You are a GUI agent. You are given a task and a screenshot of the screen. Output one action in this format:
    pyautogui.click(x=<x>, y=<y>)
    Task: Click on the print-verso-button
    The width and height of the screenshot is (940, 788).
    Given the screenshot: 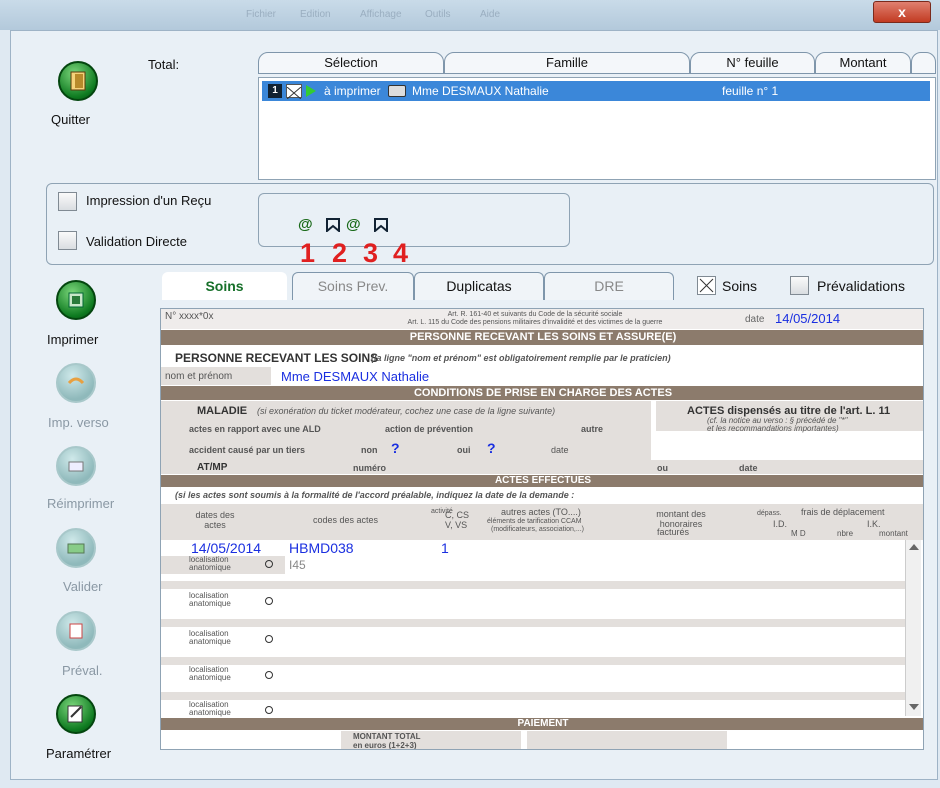 What is the action you would take?
    pyautogui.click(x=76, y=383)
    